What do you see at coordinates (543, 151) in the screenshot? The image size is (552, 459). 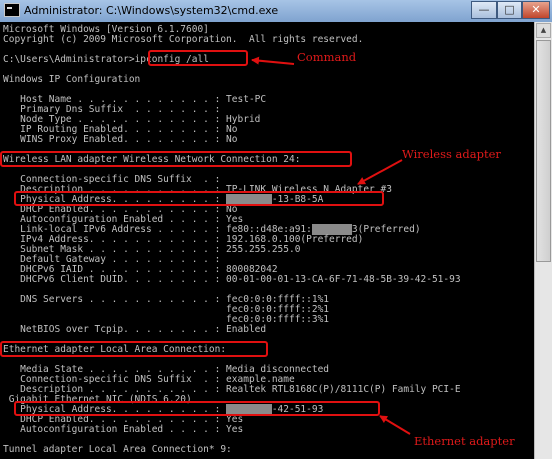 I see `scroll-thumb` at bounding box center [543, 151].